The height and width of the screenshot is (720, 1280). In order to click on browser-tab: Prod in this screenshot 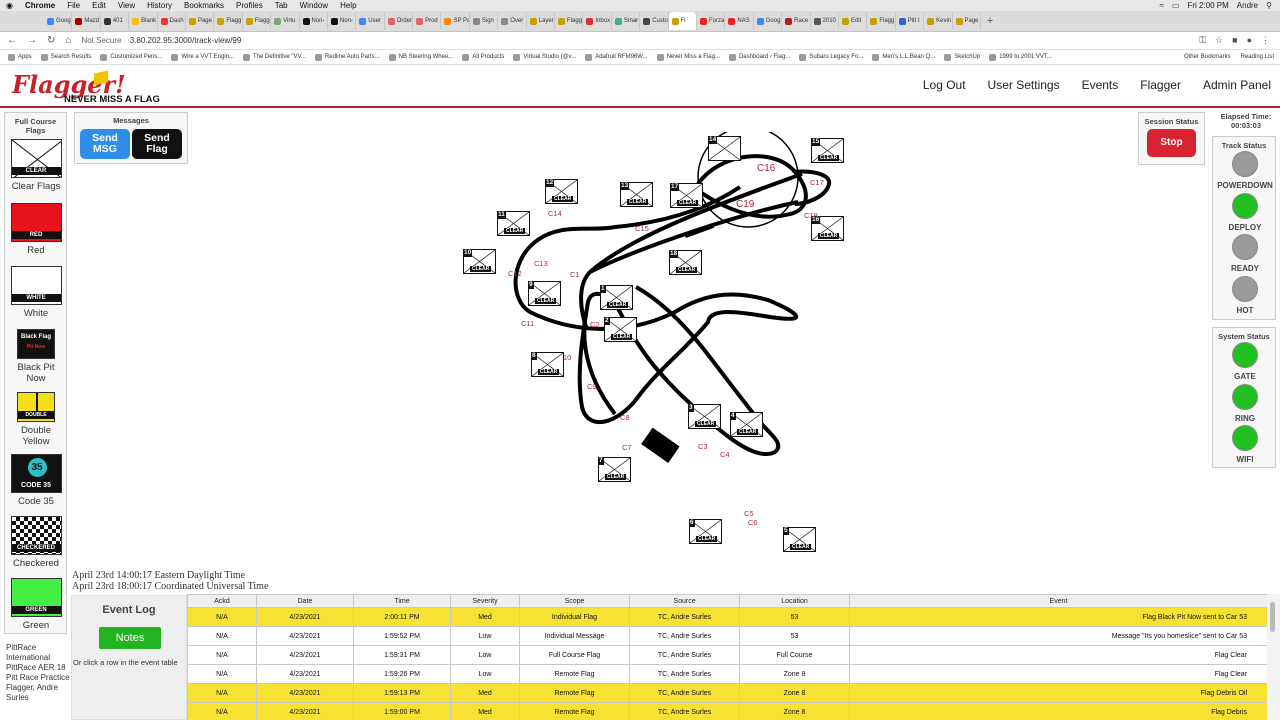, I will do `click(427, 21)`.